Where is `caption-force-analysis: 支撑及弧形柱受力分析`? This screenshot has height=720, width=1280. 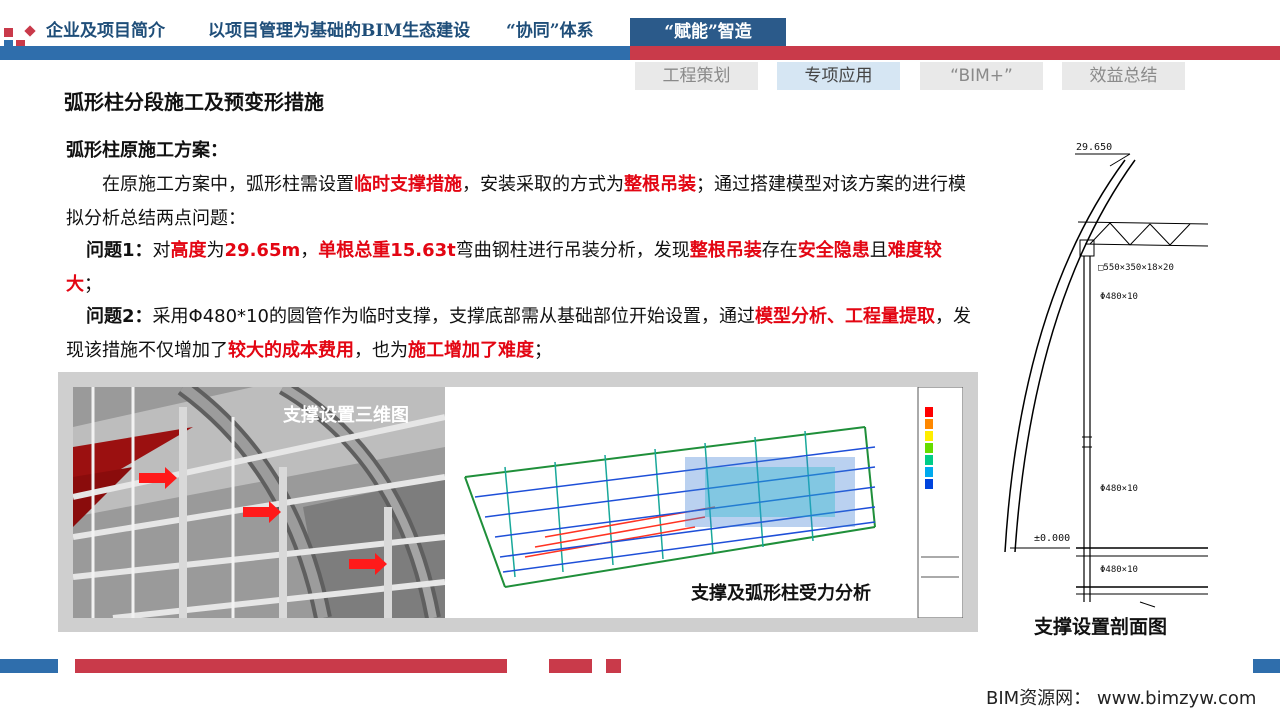 caption-force-analysis: 支撑及弧形柱受力分析 is located at coordinates (781, 593).